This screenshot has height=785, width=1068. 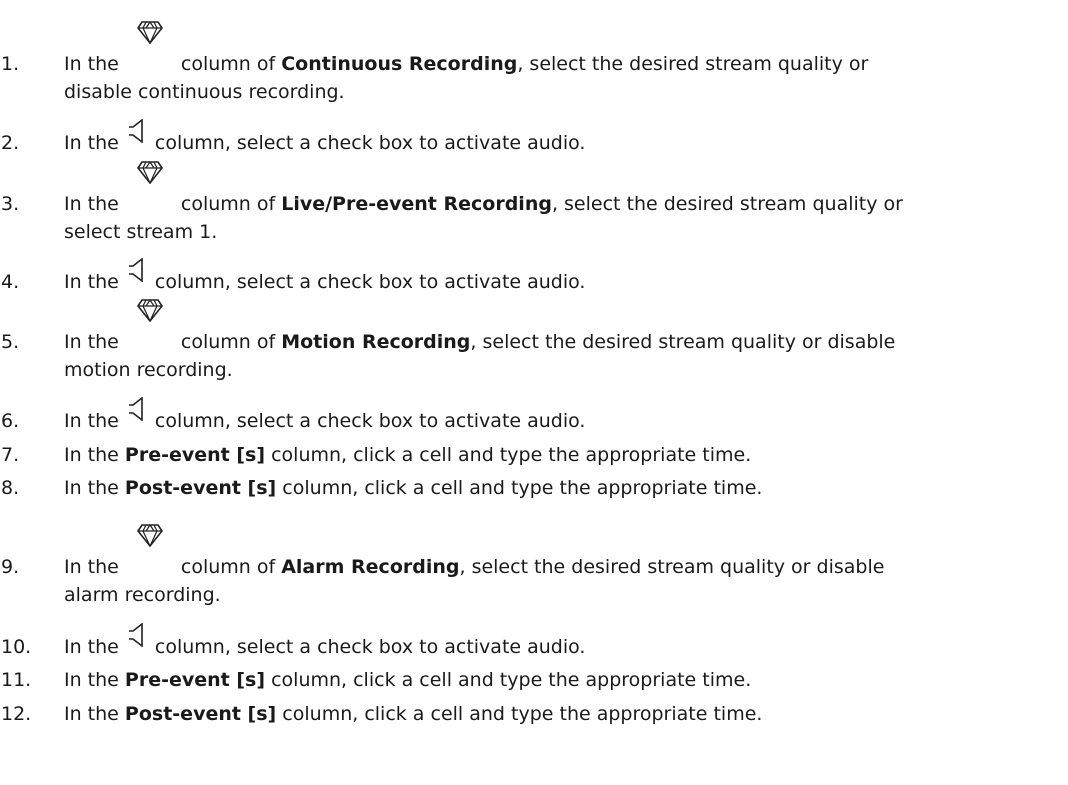 I want to click on step-number: 9., so click(x=10, y=567).